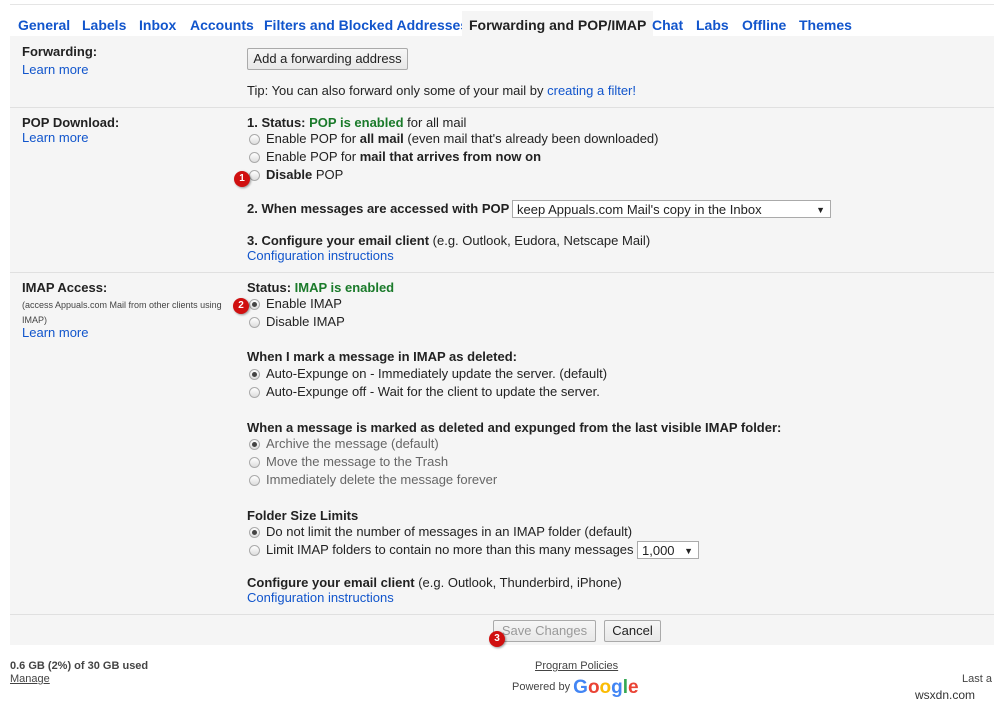 The image size is (994, 705). I want to click on option-bold: Disable, so click(289, 174).